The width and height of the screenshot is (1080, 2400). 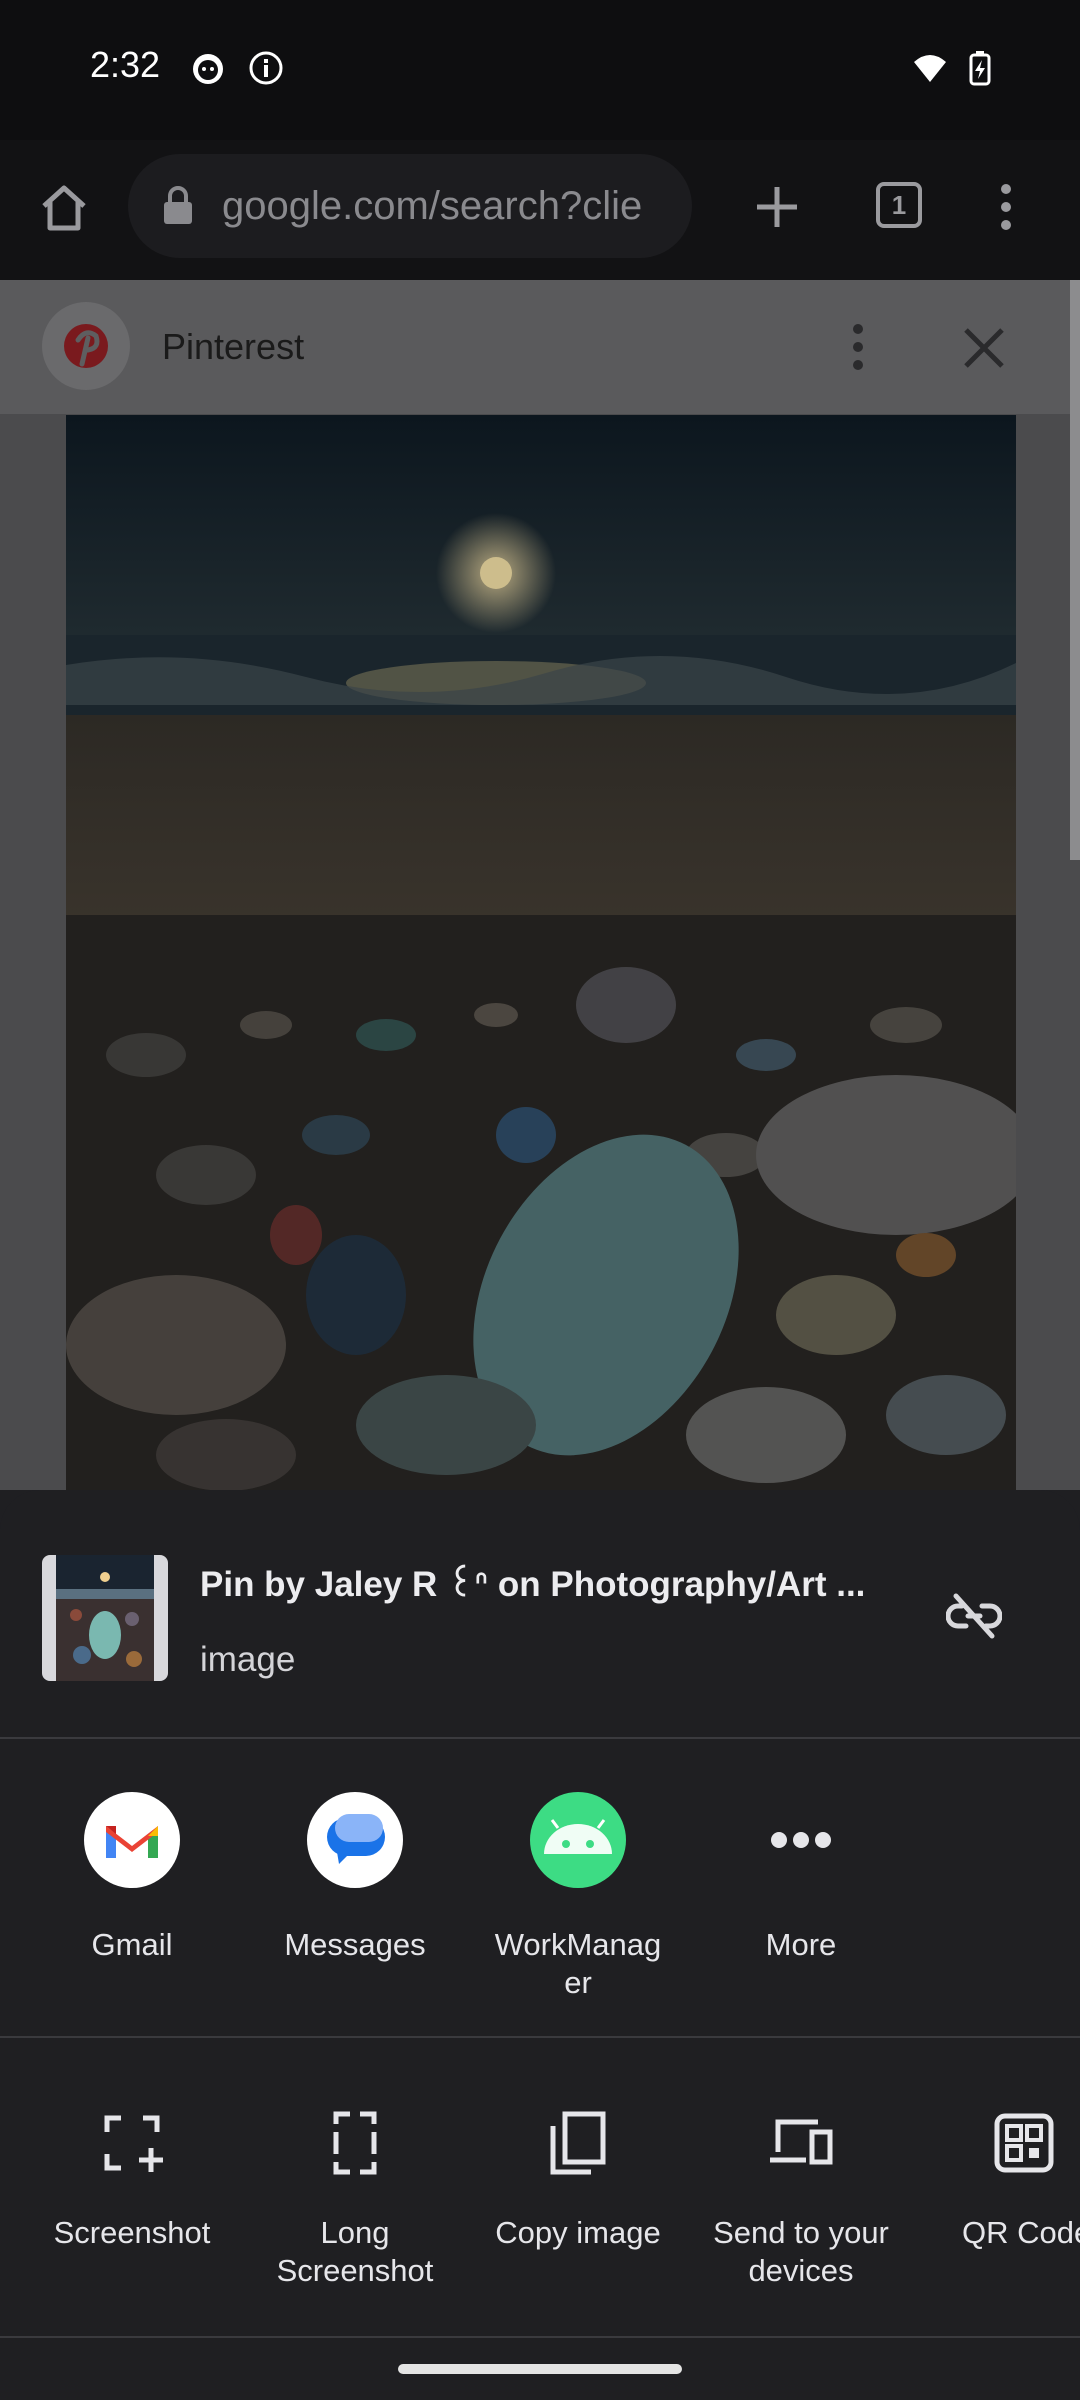 I want to click on workmanager-app-button, so click(x=578, y=1840).